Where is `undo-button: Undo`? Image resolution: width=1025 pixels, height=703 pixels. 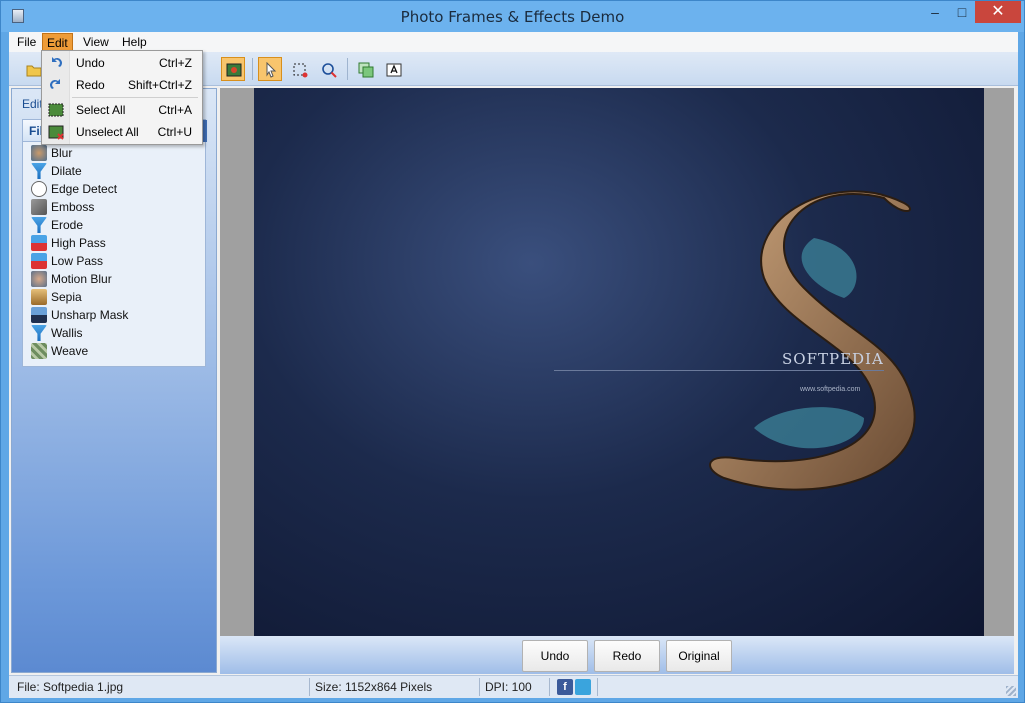 undo-button: Undo is located at coordinates (555, 656).